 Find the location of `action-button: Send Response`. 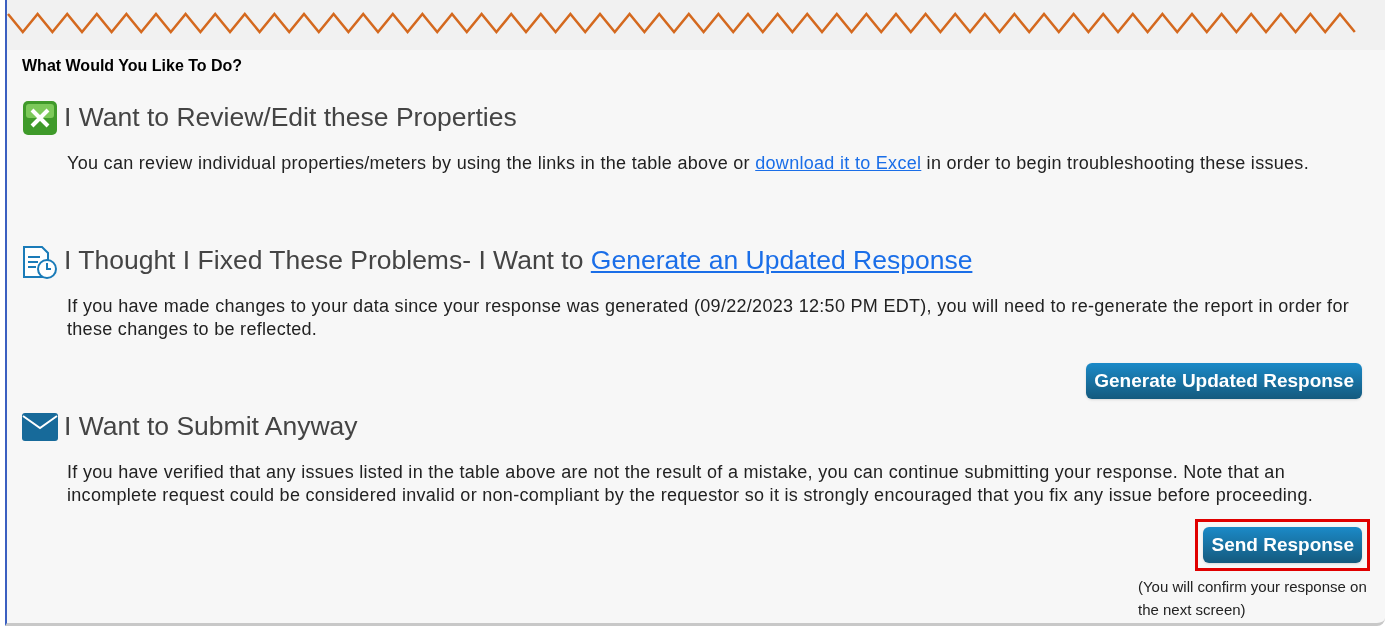

action-button: Send Response is located at coordinates (1282, 545).